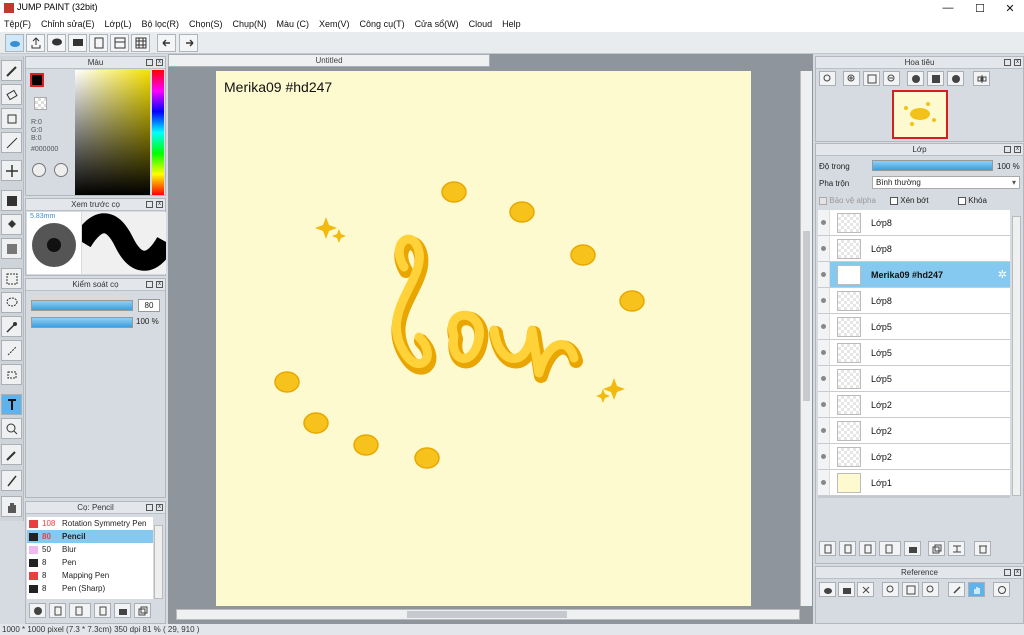  I want to click on duplicate-icon, so click(142, 610).